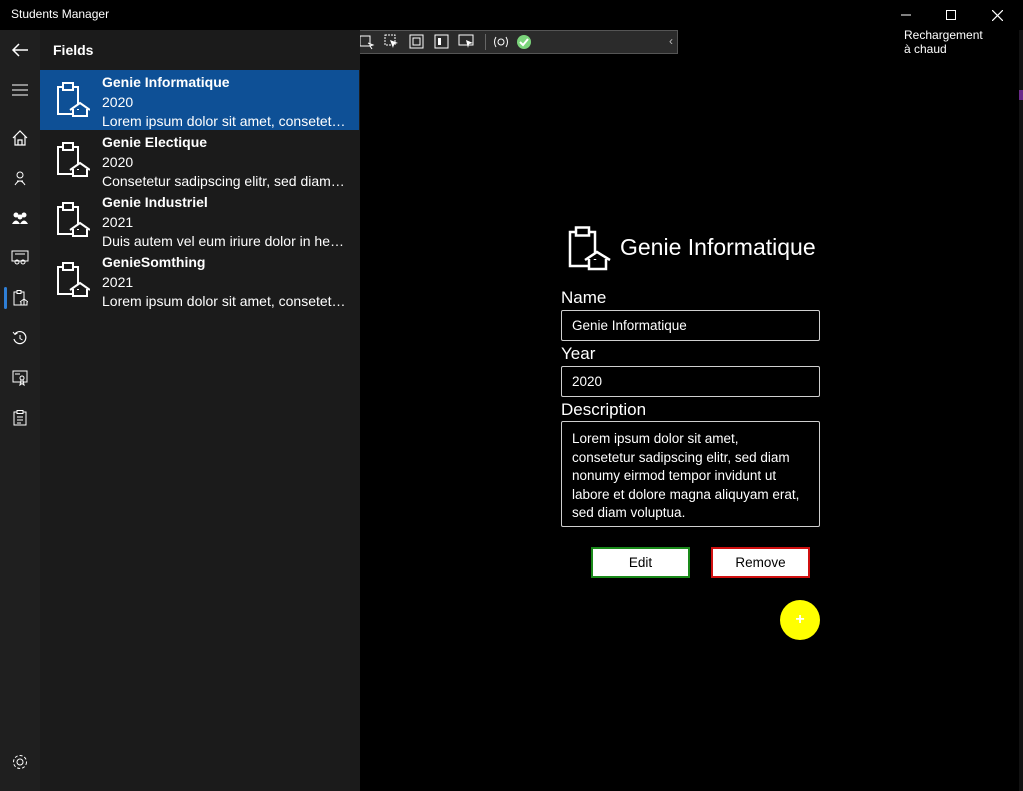 Image resolution: width=1023 pixels, height=791 pixels. What do you see at coordinates (604, 409) in the screenshot?
I see `description-label: Description` at bounding box center [604, 409].